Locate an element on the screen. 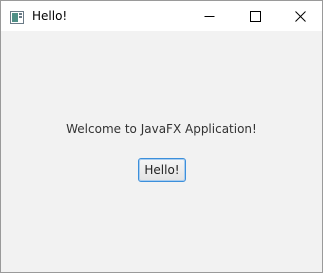 This screenshot has height=273, width=323. java-app-icon is located at coordinates (17, 16).